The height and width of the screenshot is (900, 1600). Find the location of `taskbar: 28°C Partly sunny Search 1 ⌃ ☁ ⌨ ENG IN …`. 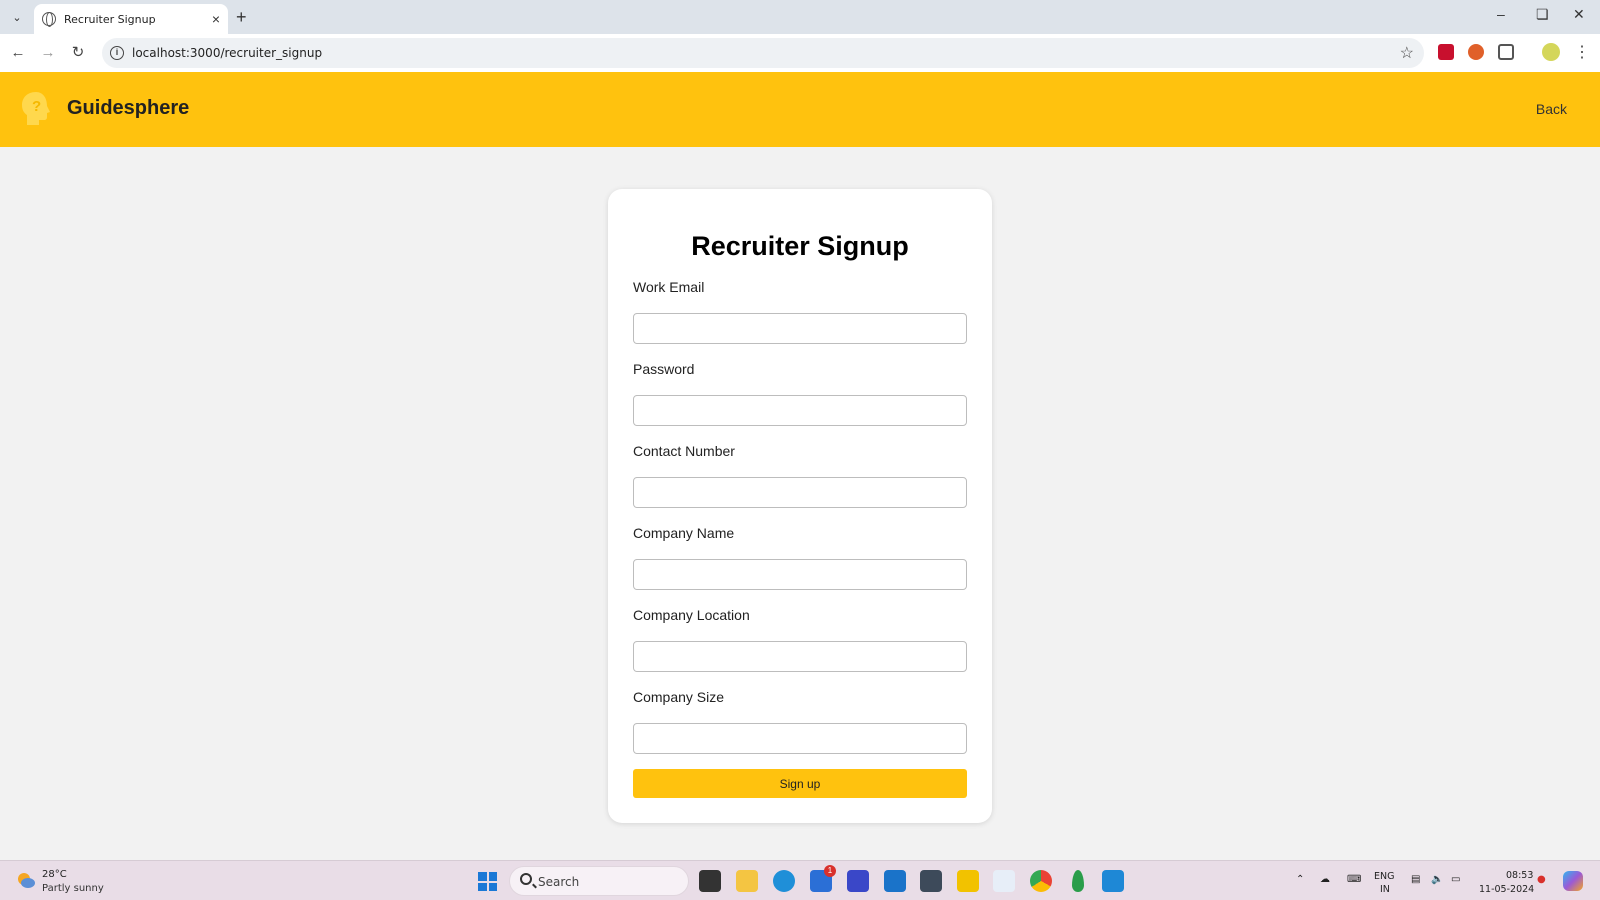

taskbar: 28°C Partly sunny Search 1 ⌃ ☁ ⌨ ENG IN … is located at coordinates (800, 880).